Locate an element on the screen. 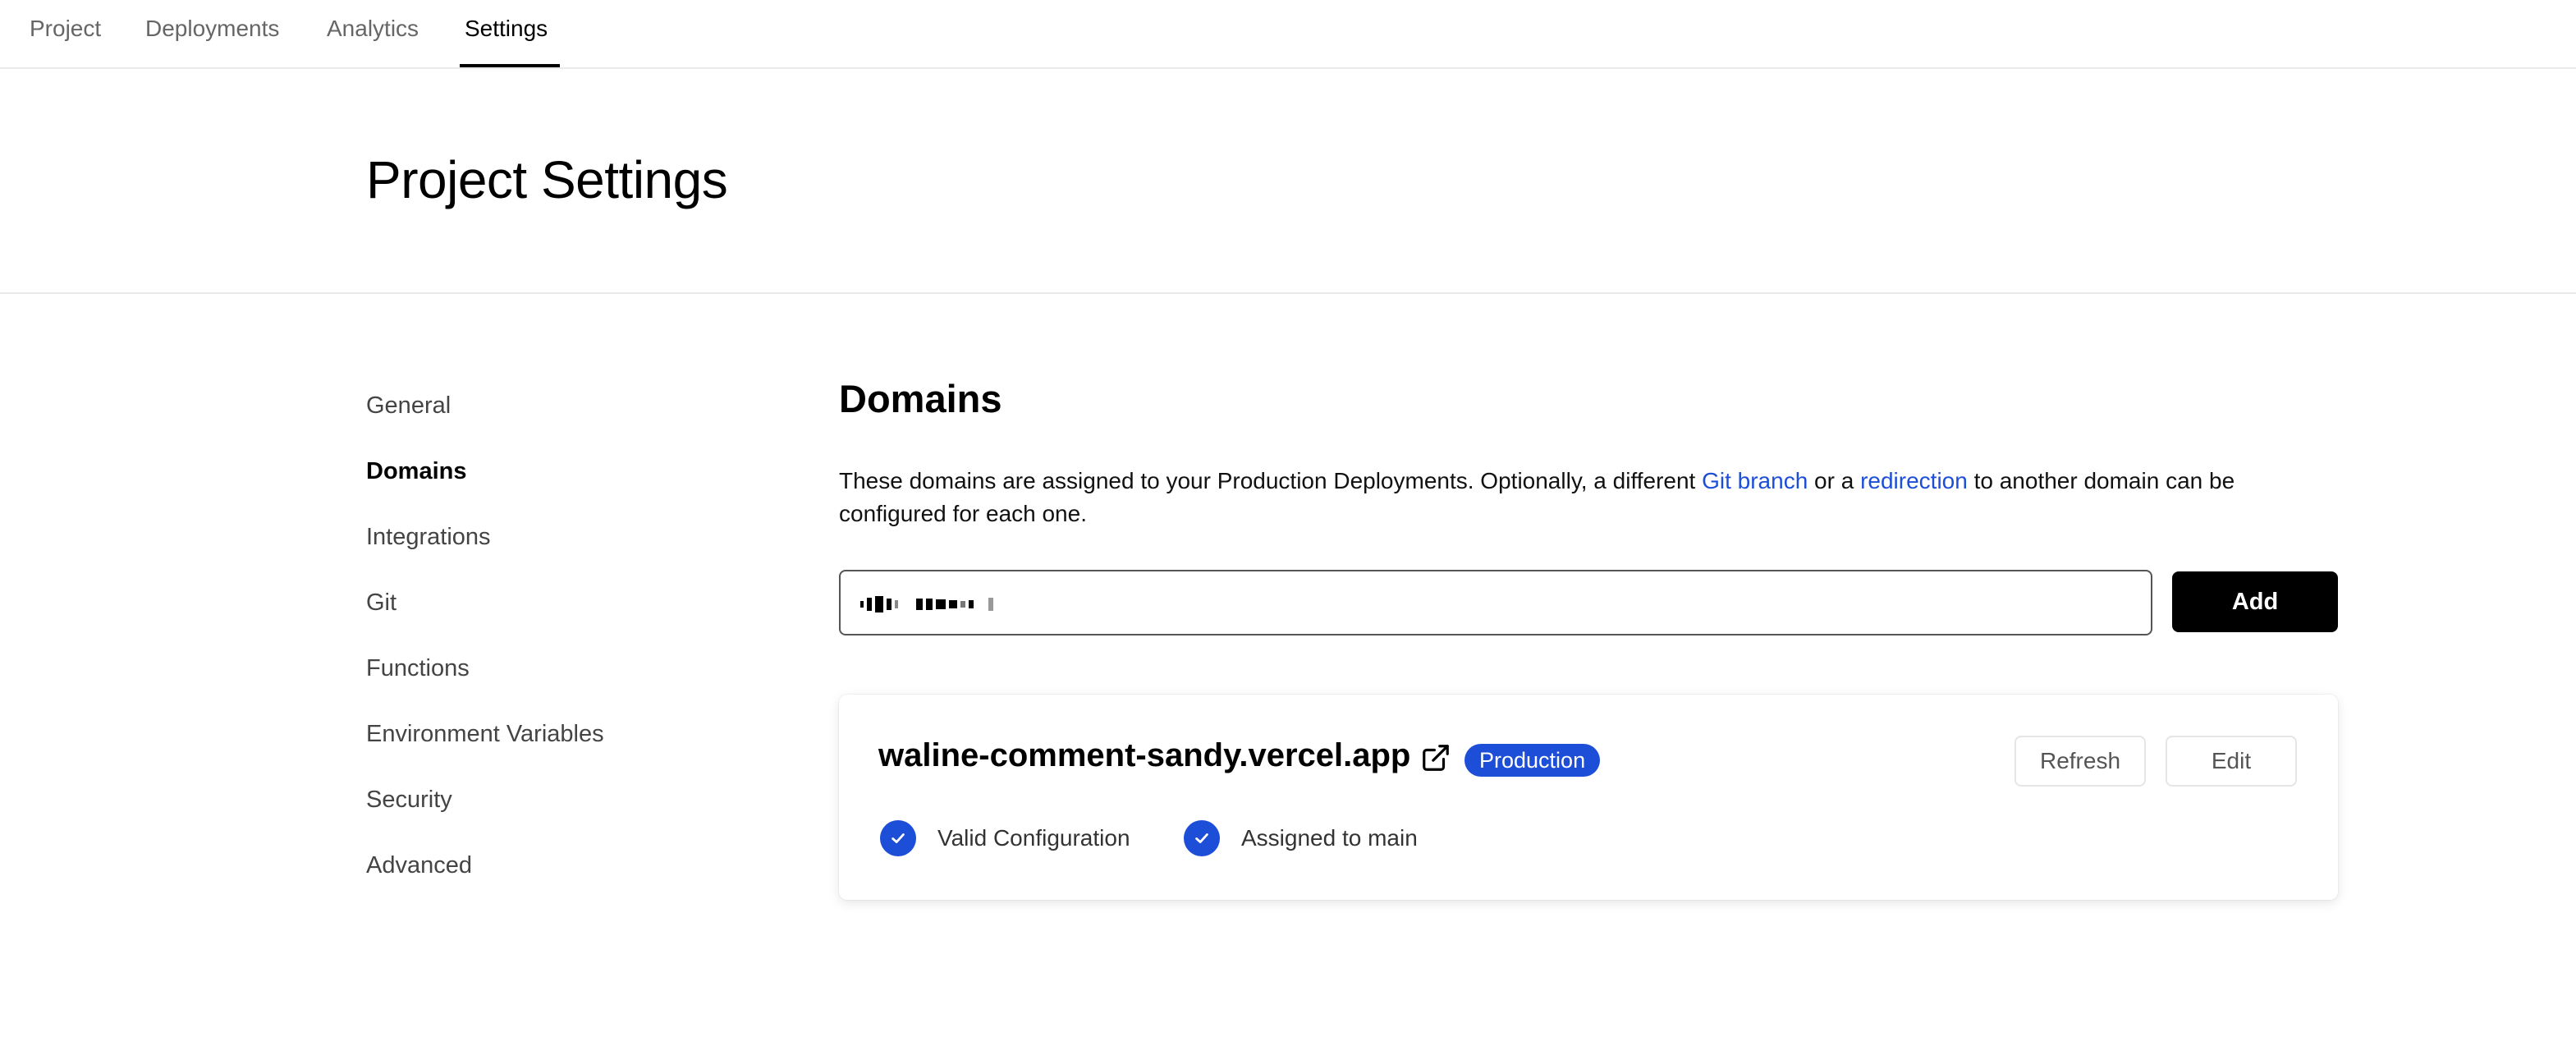  status-label: Valid Configuration is located at coordinates (1033, 838).